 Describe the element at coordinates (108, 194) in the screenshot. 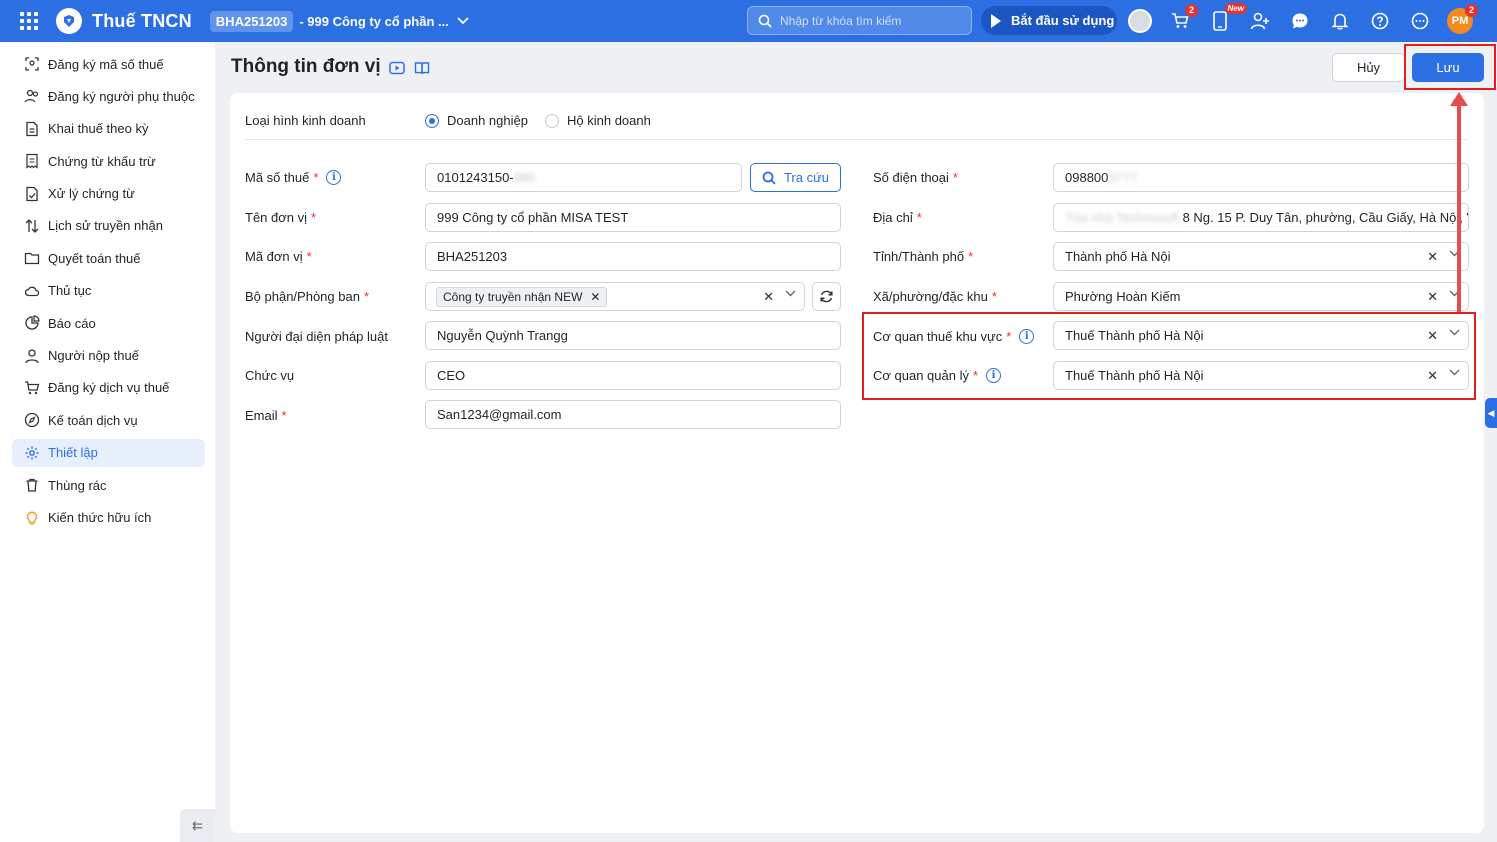

I see `sidebar-item: Xử lý chứng từ` at that location.